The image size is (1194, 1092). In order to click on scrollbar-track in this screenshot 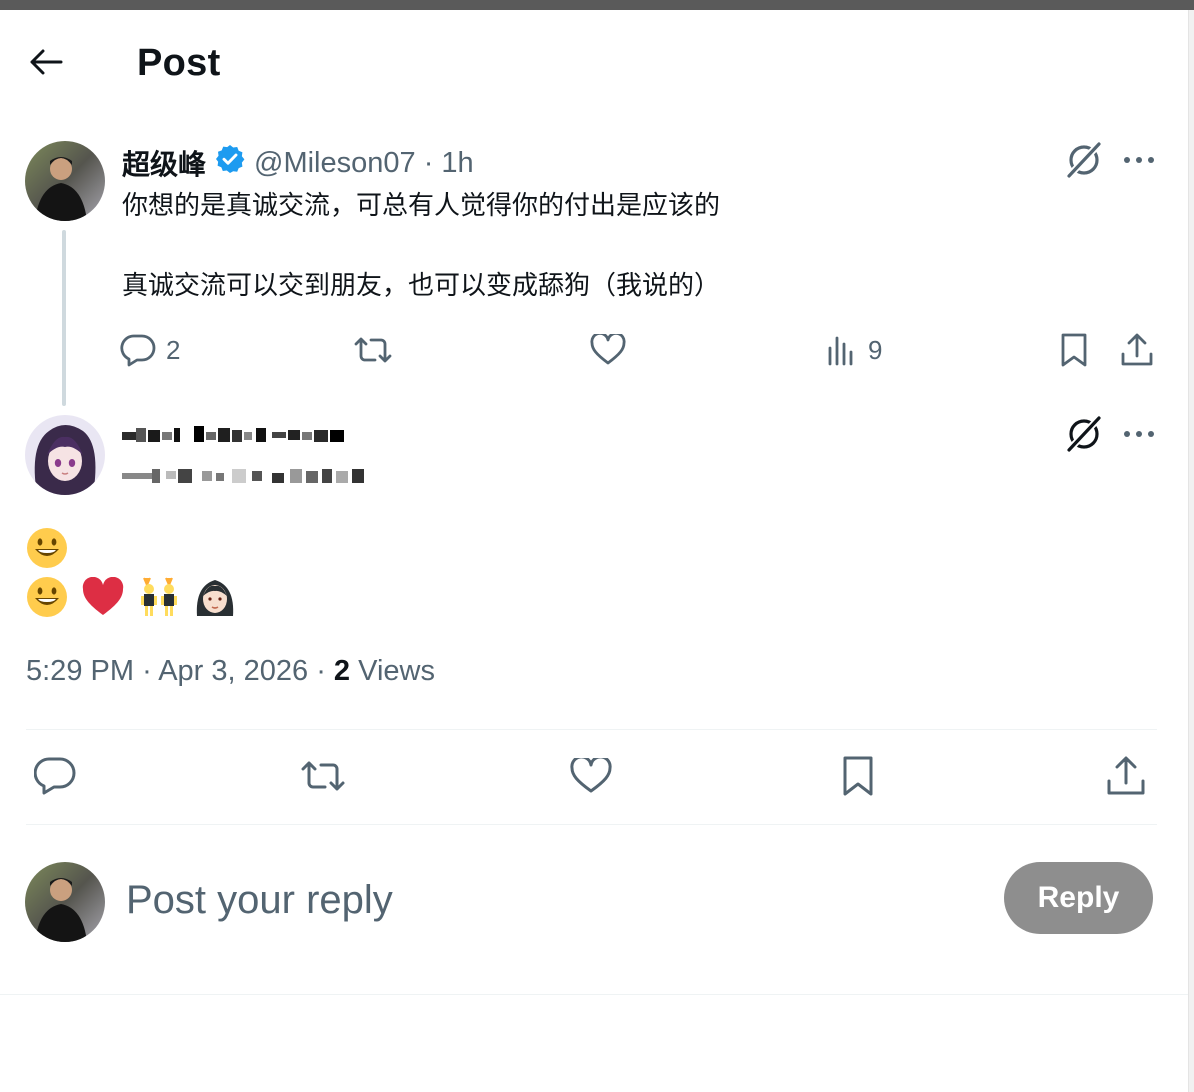, I will do `click(1191, 551)`.